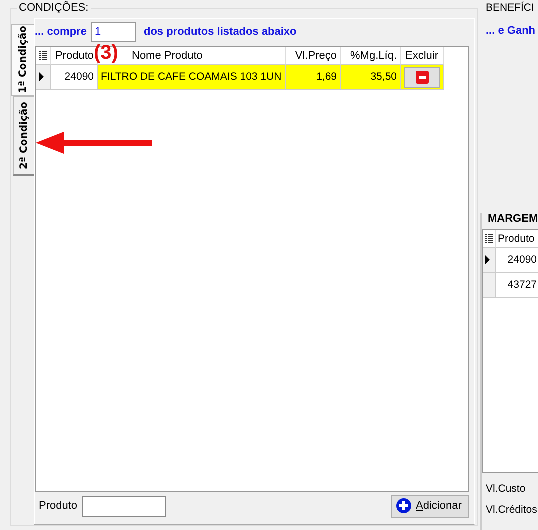 This screenshot has height=530, width=538. I want to click on group-title: BENEFÍCI, so click(511, 8).